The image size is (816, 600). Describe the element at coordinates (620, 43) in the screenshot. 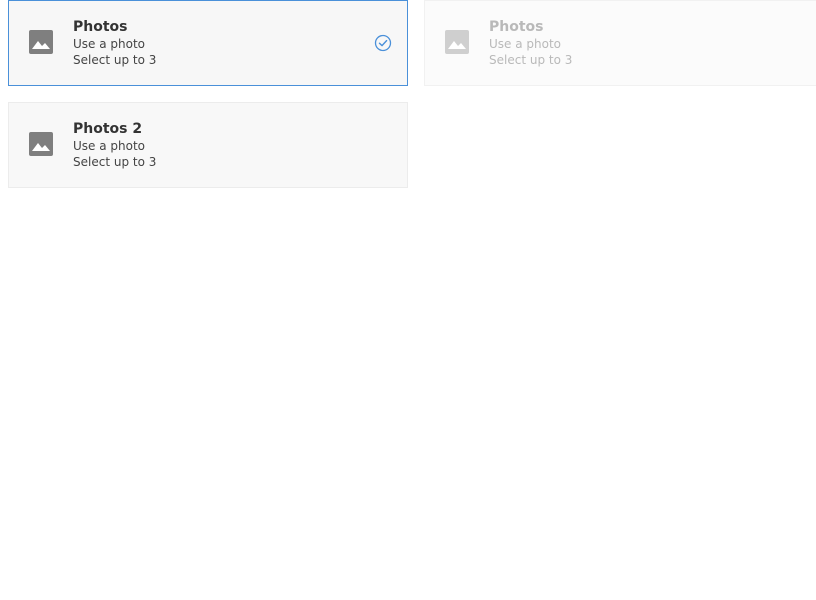

I see `option-tile-photos-disabled: Photos Use a photo Select up to 3` at that location.